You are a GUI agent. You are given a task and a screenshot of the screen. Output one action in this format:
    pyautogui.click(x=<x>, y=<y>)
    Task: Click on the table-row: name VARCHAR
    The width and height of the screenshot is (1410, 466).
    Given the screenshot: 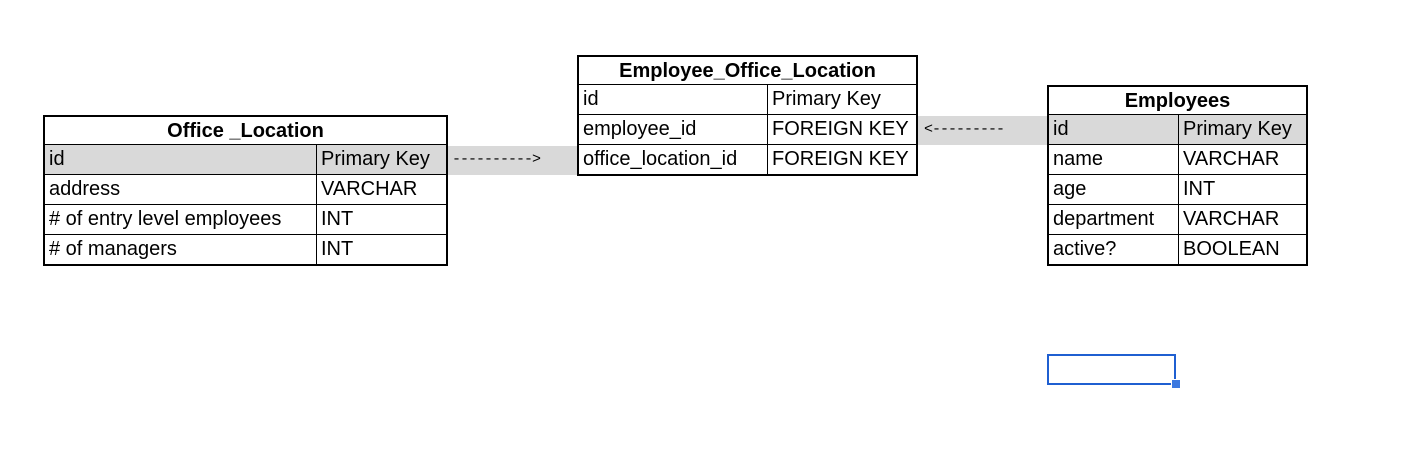 What is the action you would take?
    pyautogui.click(x=1177, y=160)
    